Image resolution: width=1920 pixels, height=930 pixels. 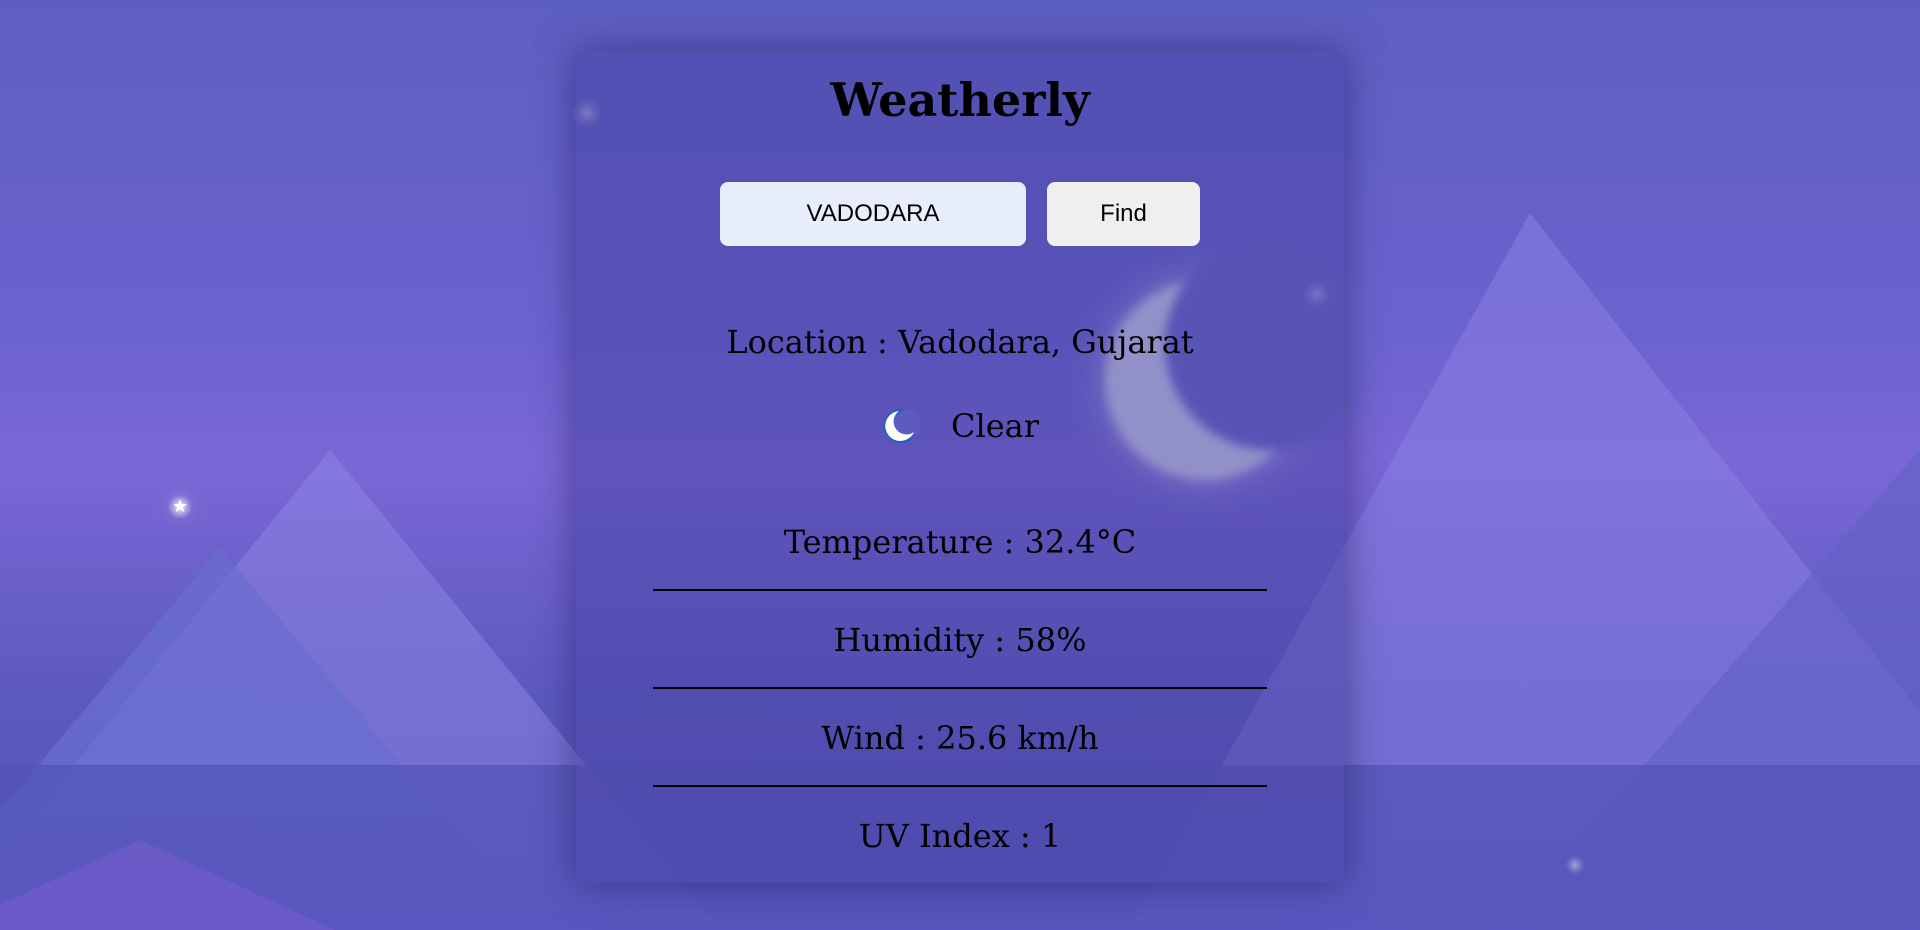 I want to click on weather-condition: Clear, so click(x=960, y=426).